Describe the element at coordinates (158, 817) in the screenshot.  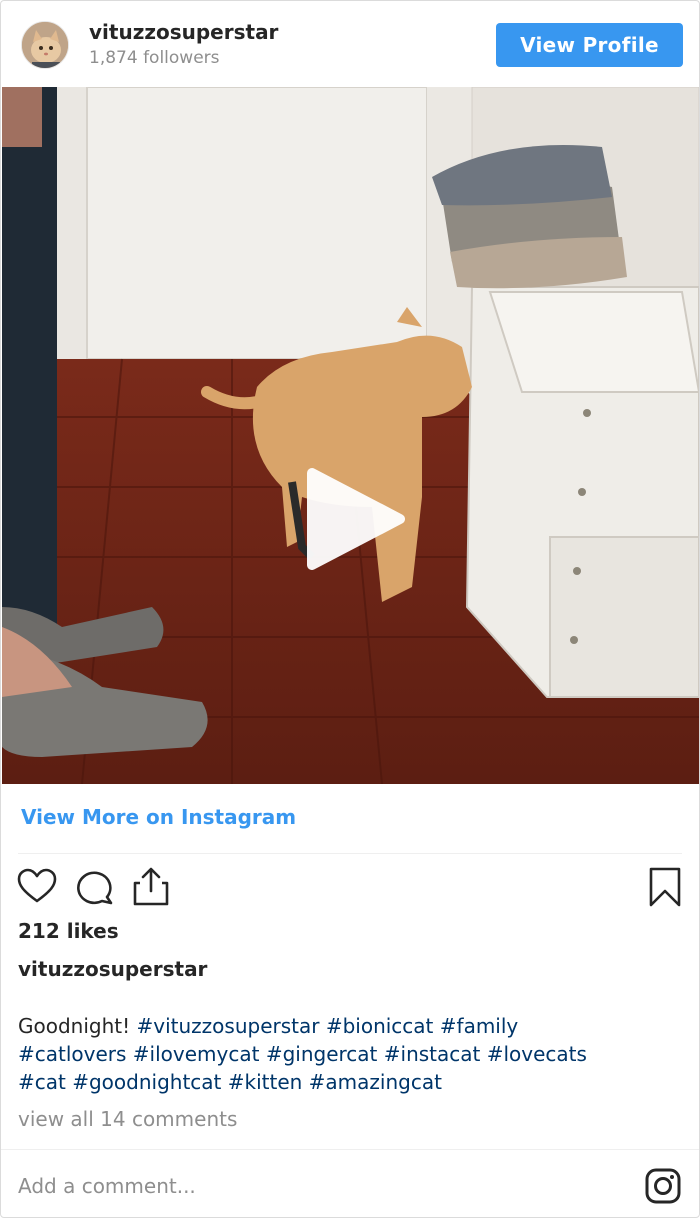
I see `view-more-on-instagram-link: View More on Instagram` at that location.